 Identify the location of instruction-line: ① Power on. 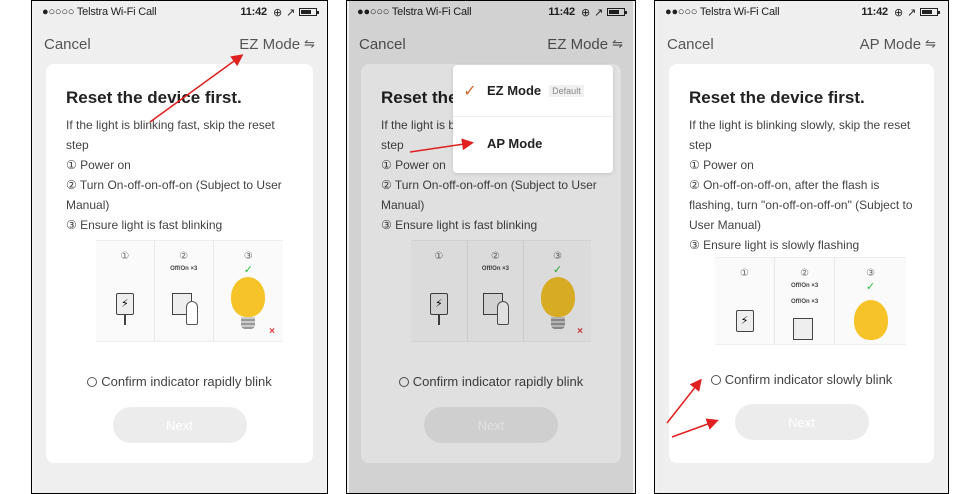
(721, 165).